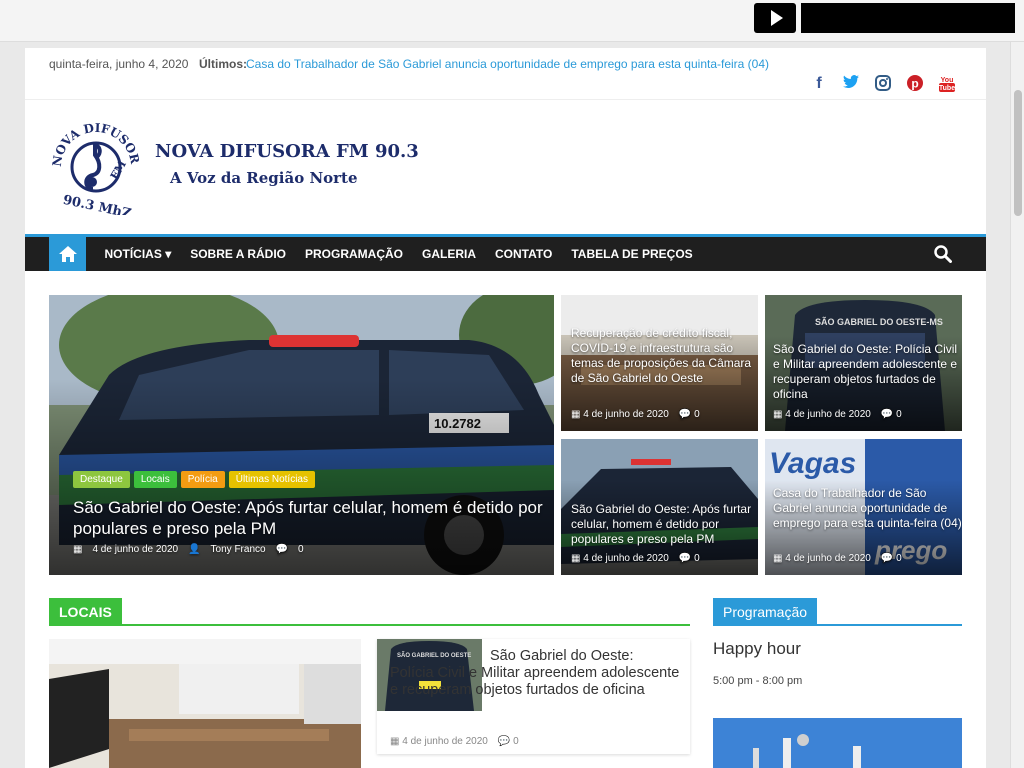 This screenshot has height=768, width=1024. Describe the element at coordinates (757, 648) in the screenshot. I see `current-show-name: Happy hour` at that location.